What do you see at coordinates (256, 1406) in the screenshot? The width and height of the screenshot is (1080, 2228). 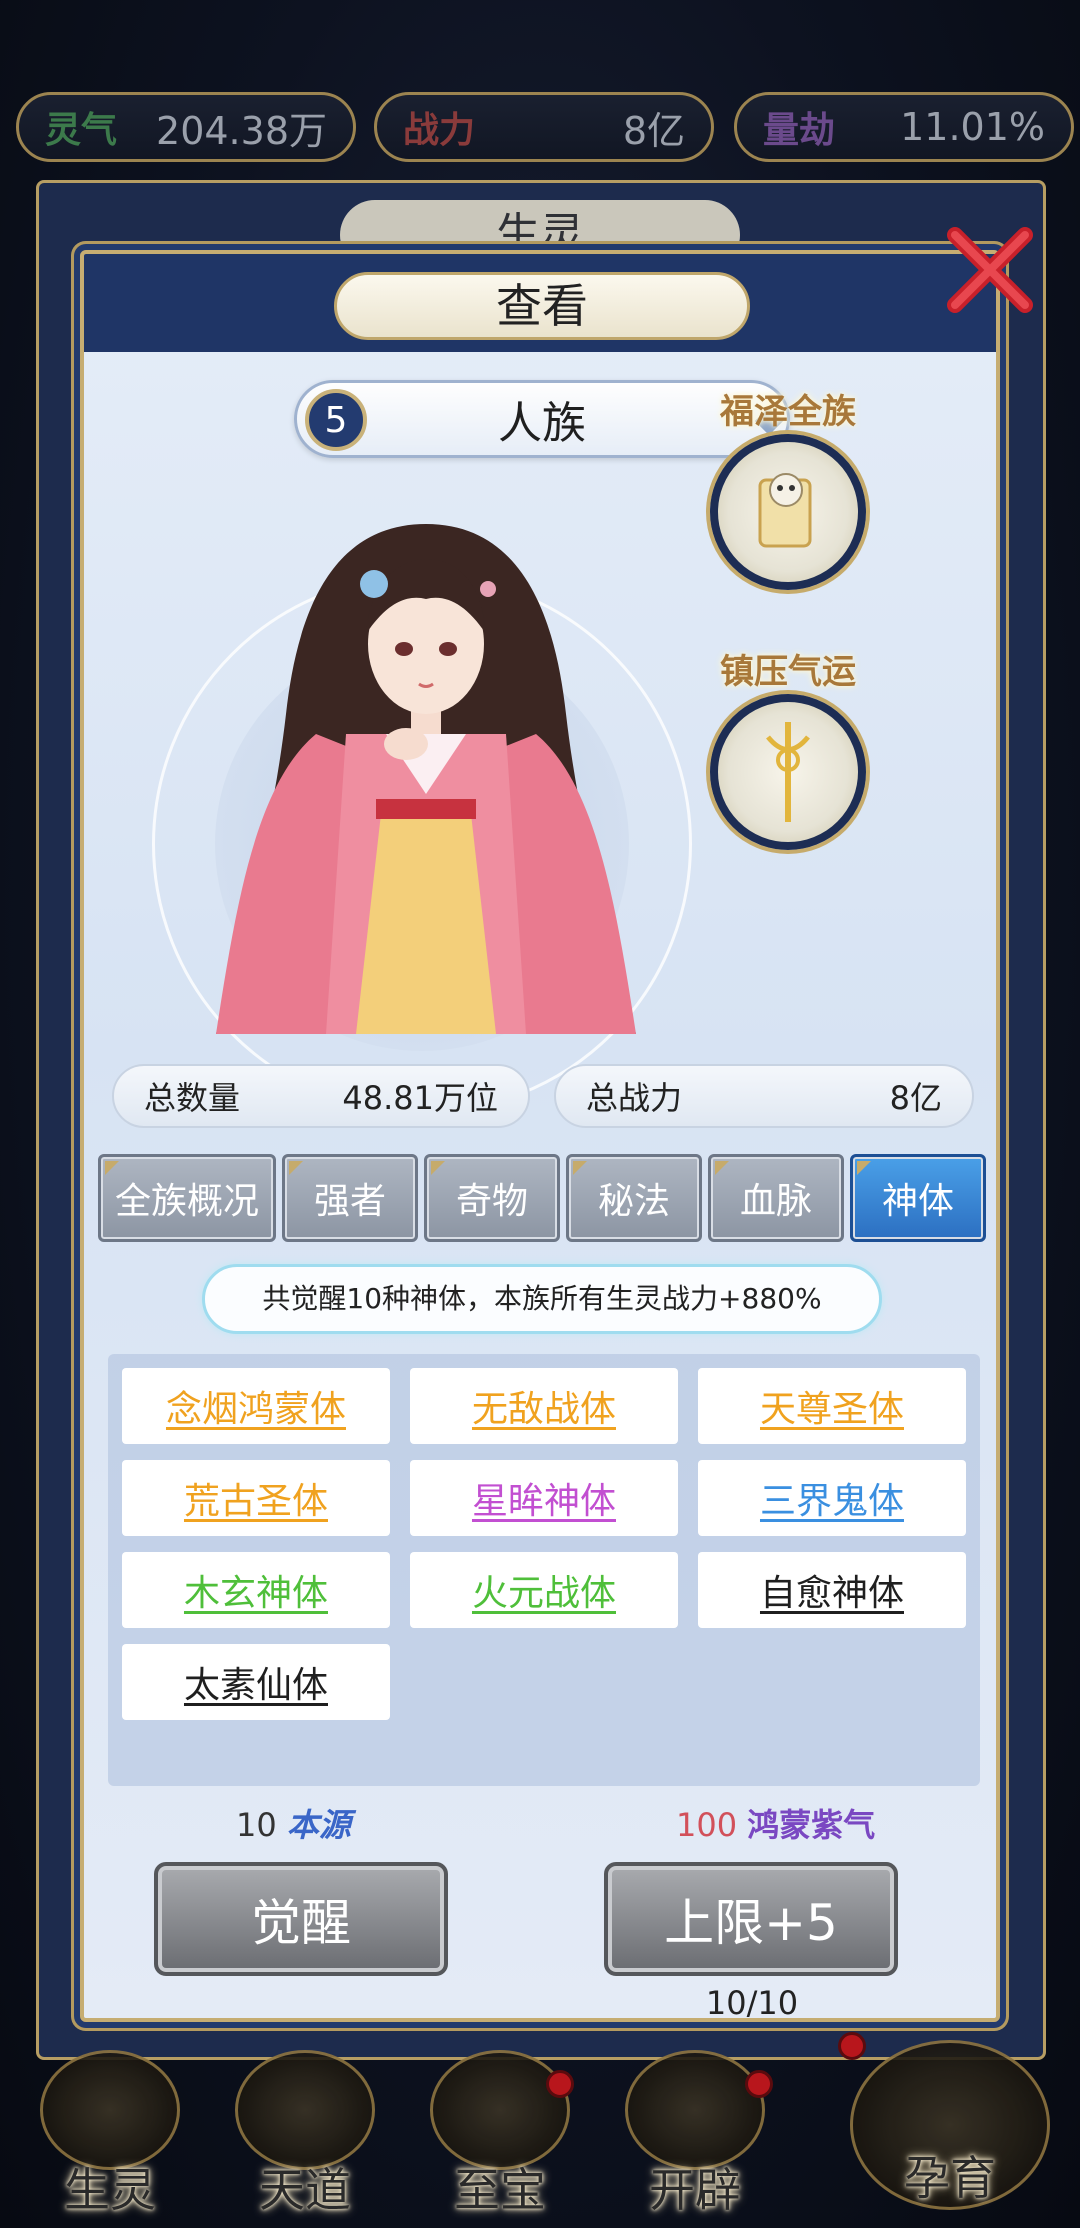 I see `physique-item: 念烟鸿蒙体` at bounding box center [256, 1406].